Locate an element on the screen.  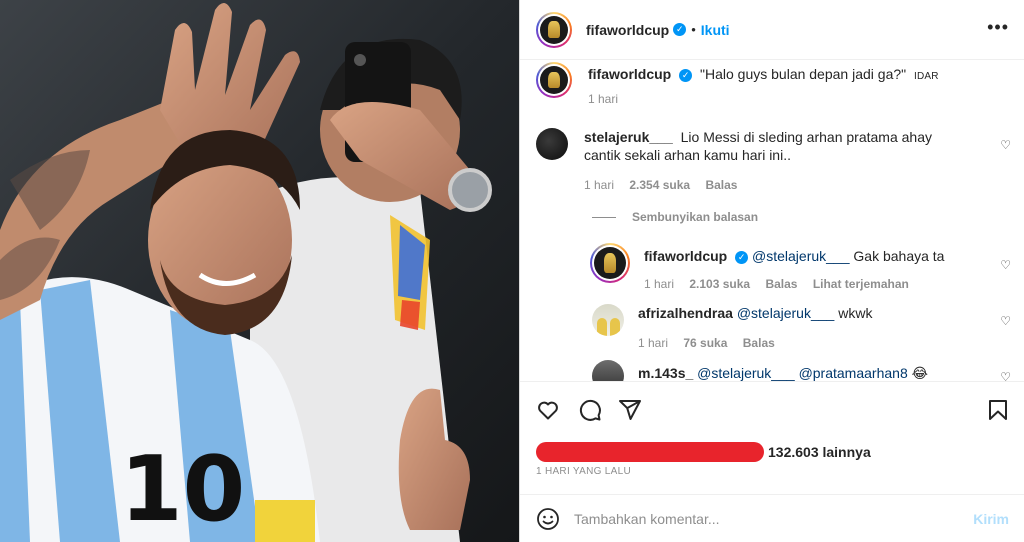
comment-time: 1 hari is located at coordinates (599, 185).